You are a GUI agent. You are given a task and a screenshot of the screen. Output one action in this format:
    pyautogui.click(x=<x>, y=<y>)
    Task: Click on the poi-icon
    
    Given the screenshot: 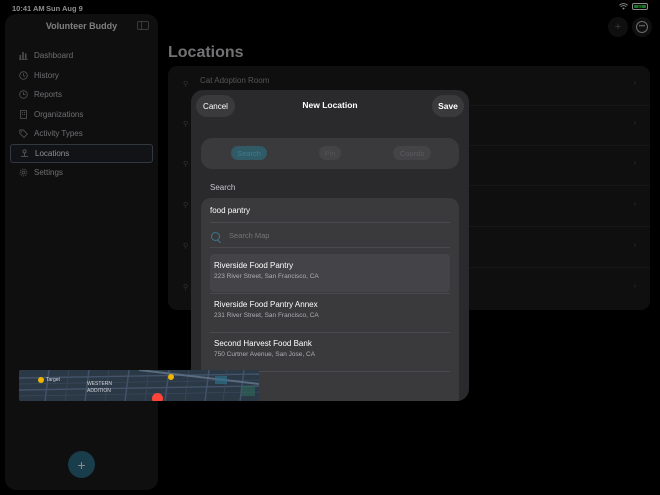 What is the action you would take?
    pyautogui.click(x=171, y=377)
    